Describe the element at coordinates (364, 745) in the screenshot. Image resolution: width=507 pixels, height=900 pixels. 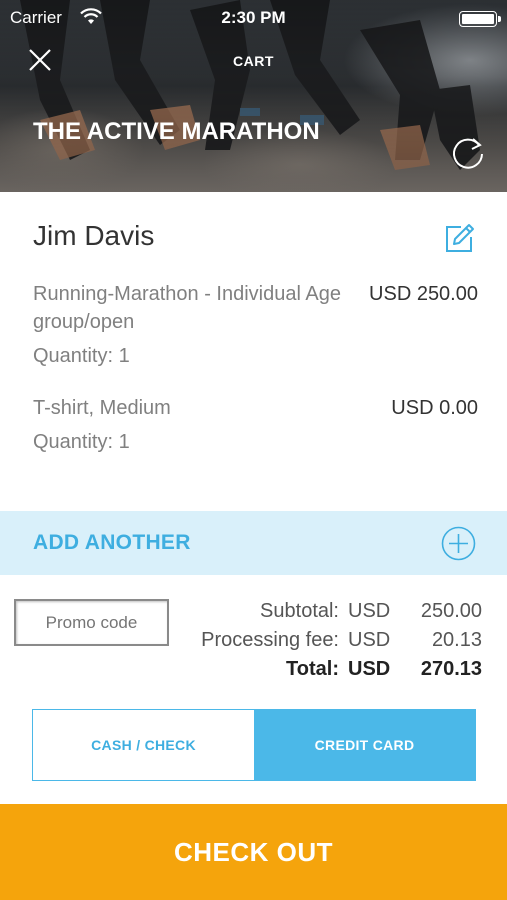
I see `credit-card-option: CREDIT CARD` at that location.